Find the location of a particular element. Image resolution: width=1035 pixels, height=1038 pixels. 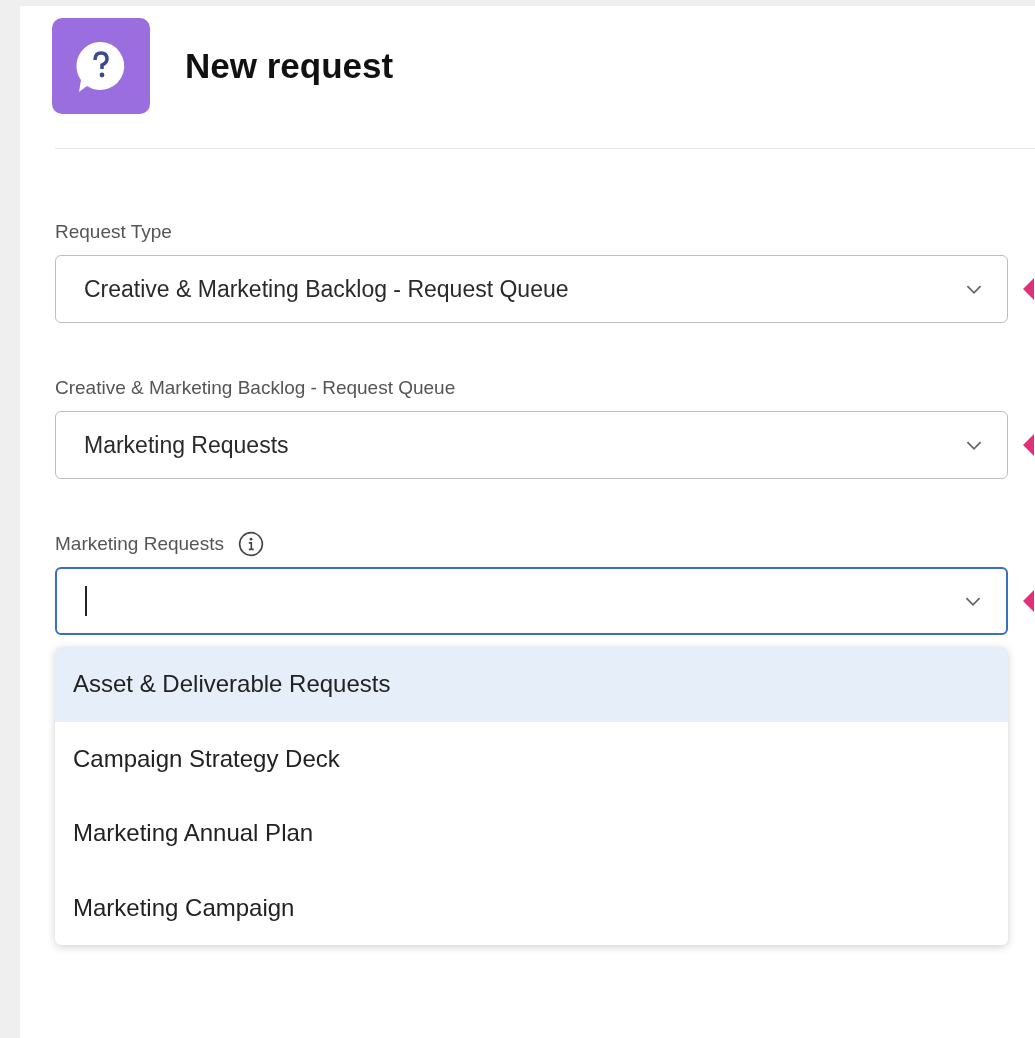

dropdown-field is located at coordinates (531, 601).